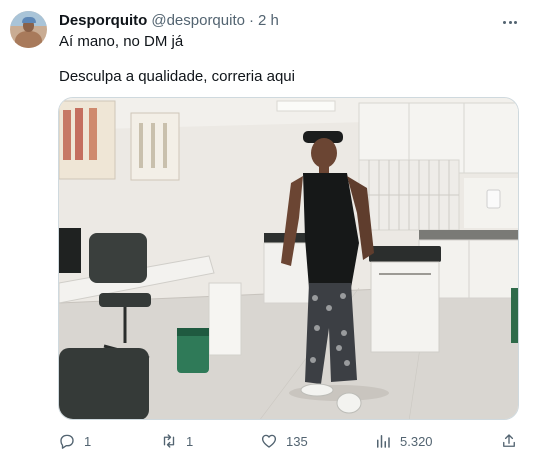 The width and height of the screenshot is (534, 460). What do you see at coordinates (268, 20) in the screenshot?
I see `timestamp: 2 h` at bounding box center [268, 20].